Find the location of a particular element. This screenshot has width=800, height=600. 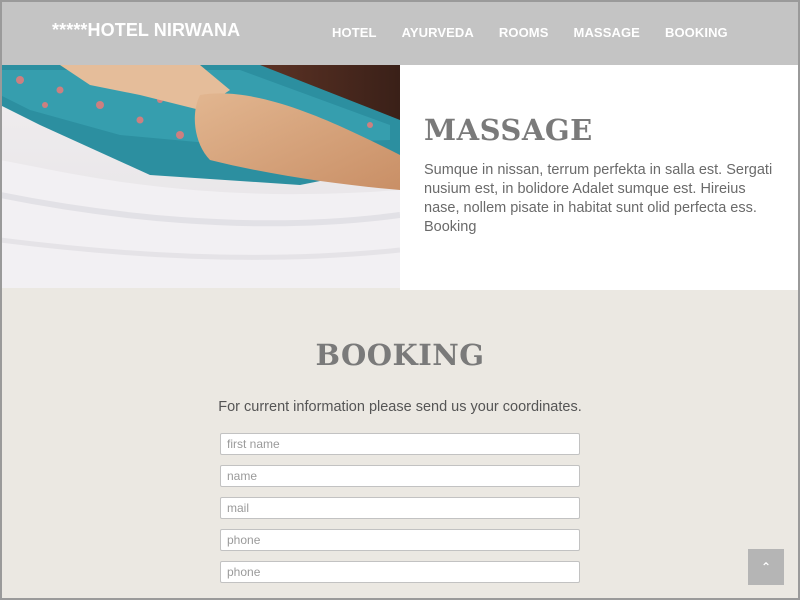

mail-input is located at coordinates (400, 508).